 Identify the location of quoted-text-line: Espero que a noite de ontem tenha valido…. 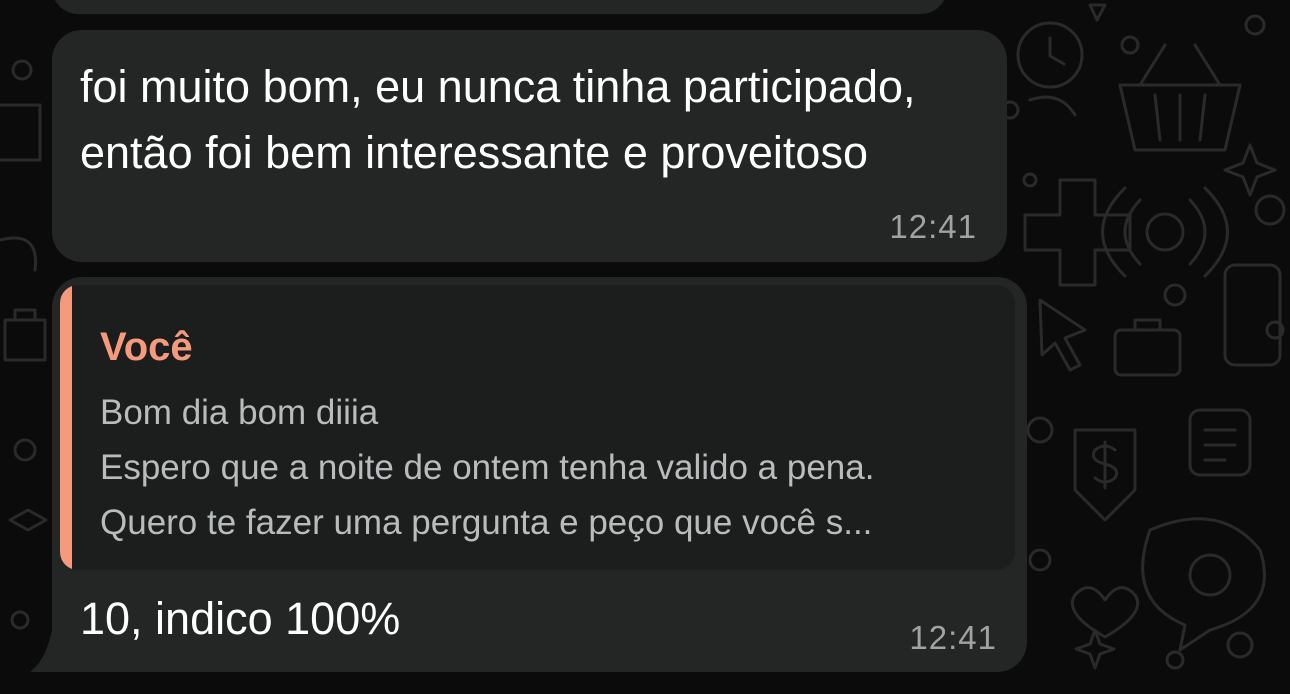
(487, 467).